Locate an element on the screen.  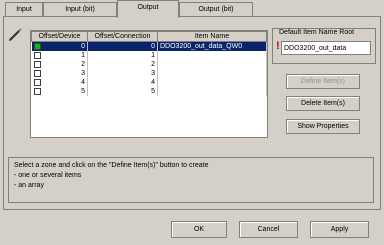
table-row: 44 is located at coordinates (149, 82).